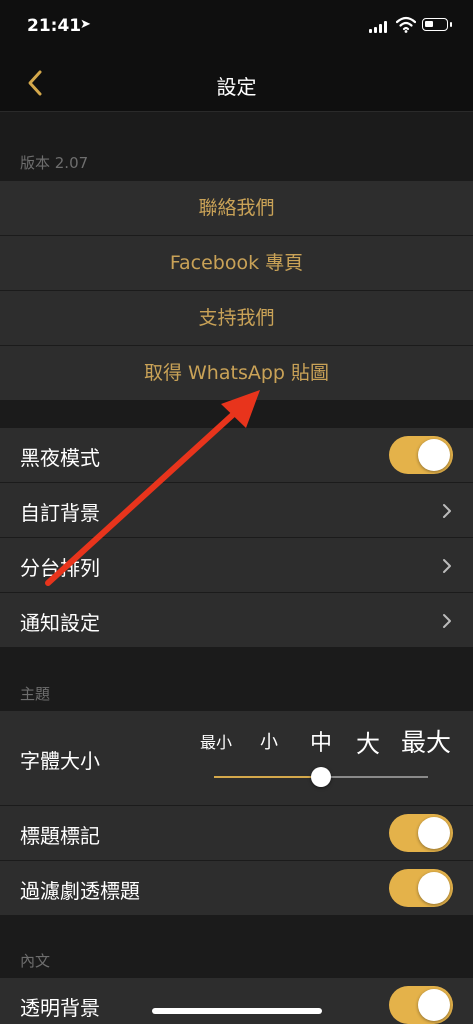 The height and width of the screenshot is (1024, 473). What do you see at coordinates (54, 26) in the screenshot?
I see `status-time: 21:41` at bounding box center [54, 26].